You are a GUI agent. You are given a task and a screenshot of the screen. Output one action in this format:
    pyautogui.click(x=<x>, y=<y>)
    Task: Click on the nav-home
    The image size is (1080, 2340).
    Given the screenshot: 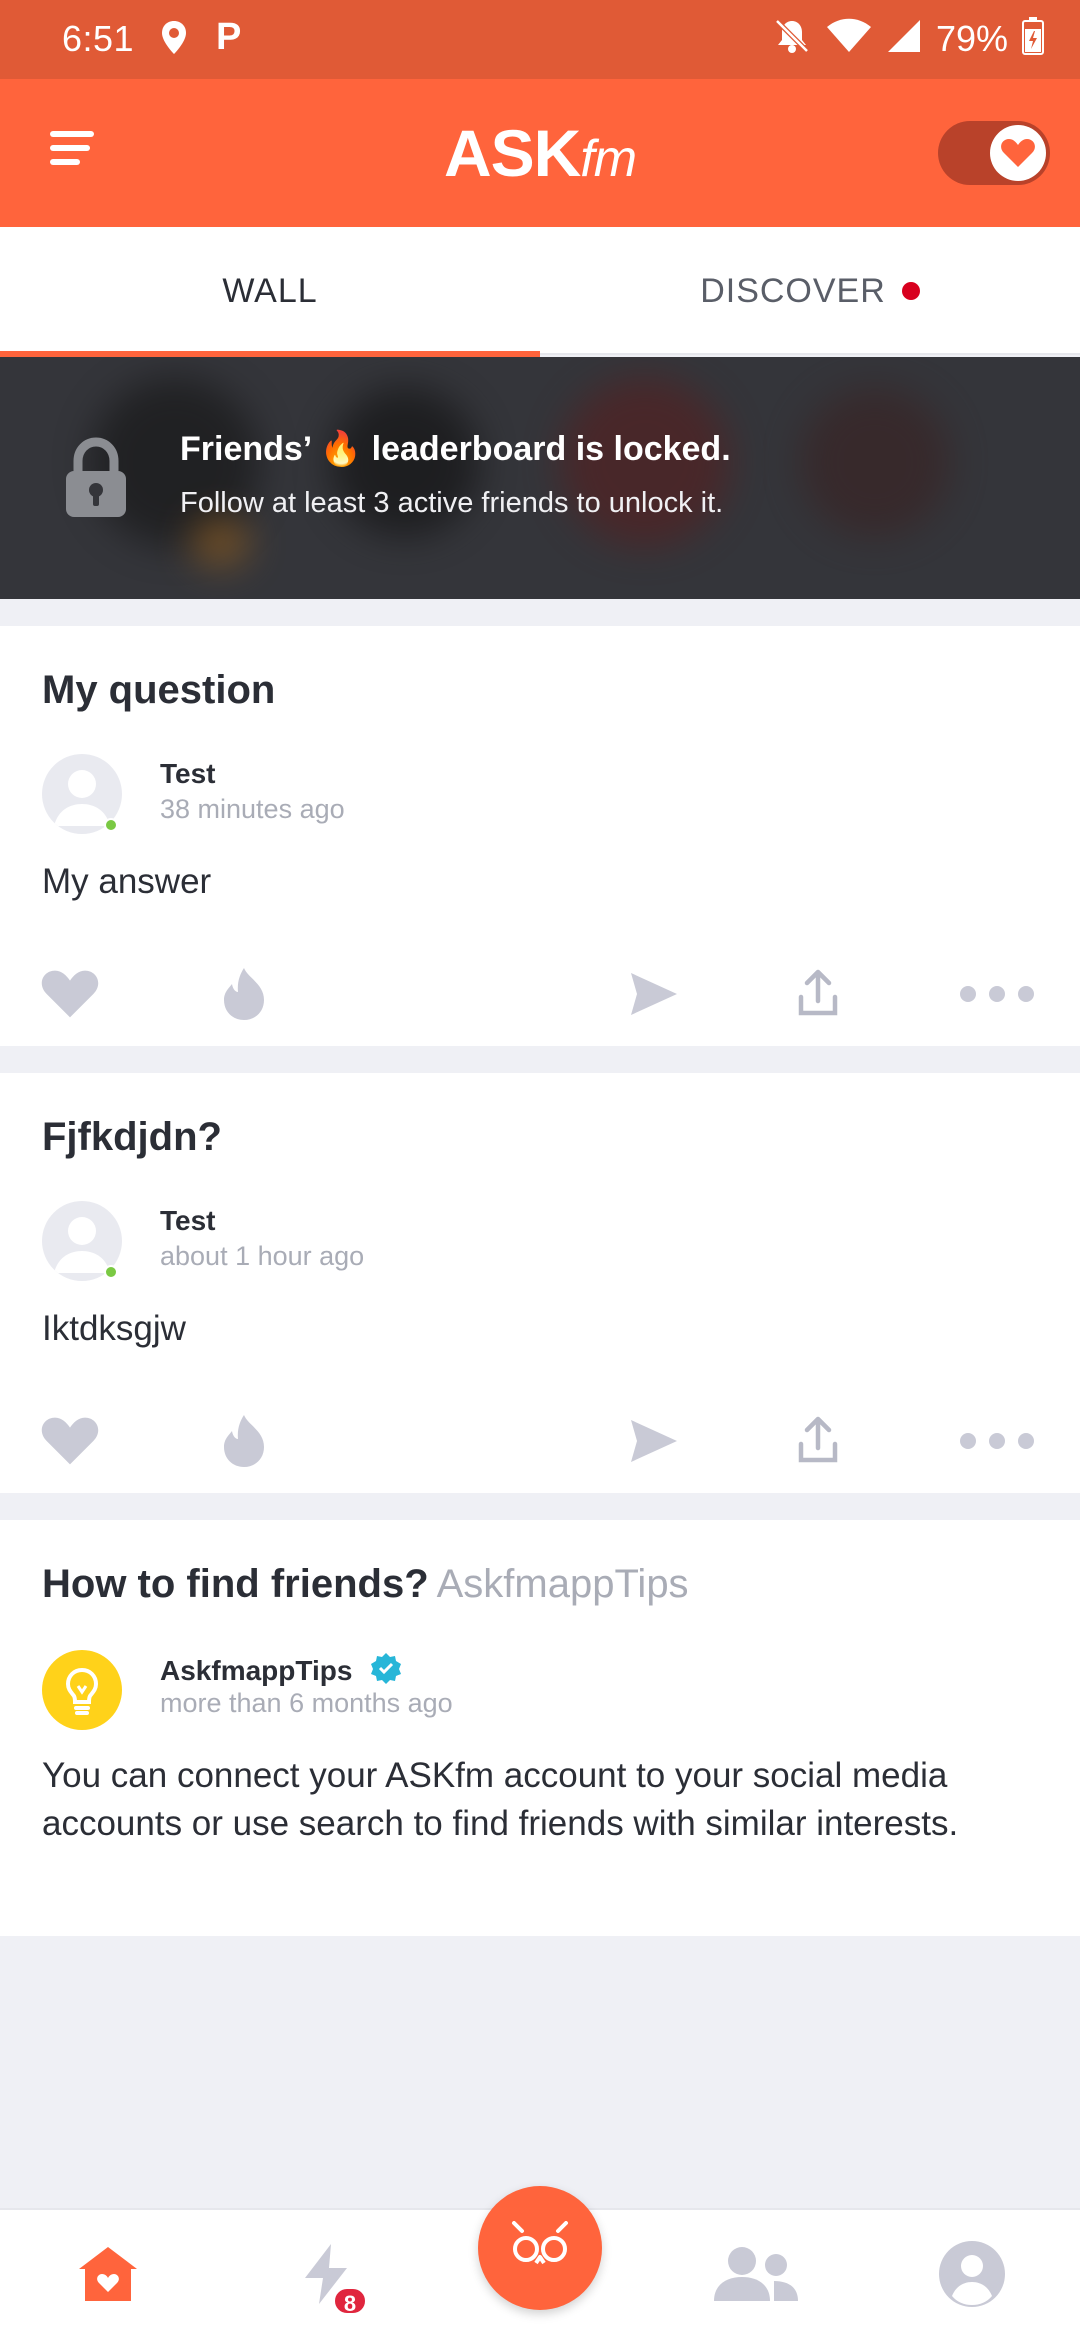 What is the action you would take?
    pyautogui.click(x=108, y=2275)
    